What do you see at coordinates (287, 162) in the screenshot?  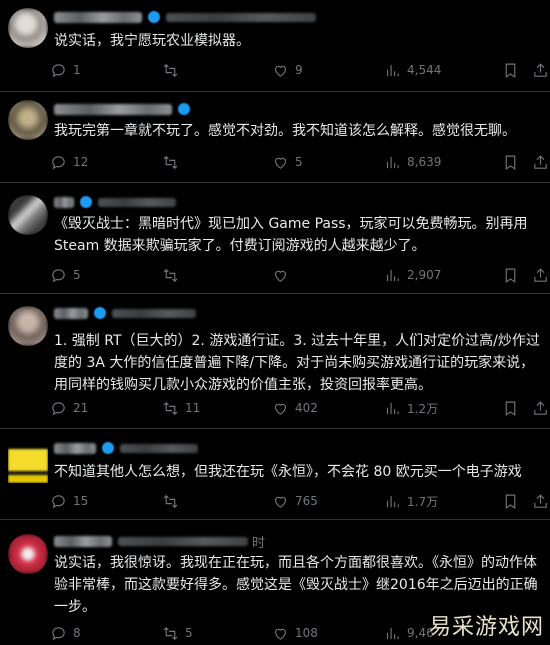 I see `like-button: 5` at bounding box center [287, 162].